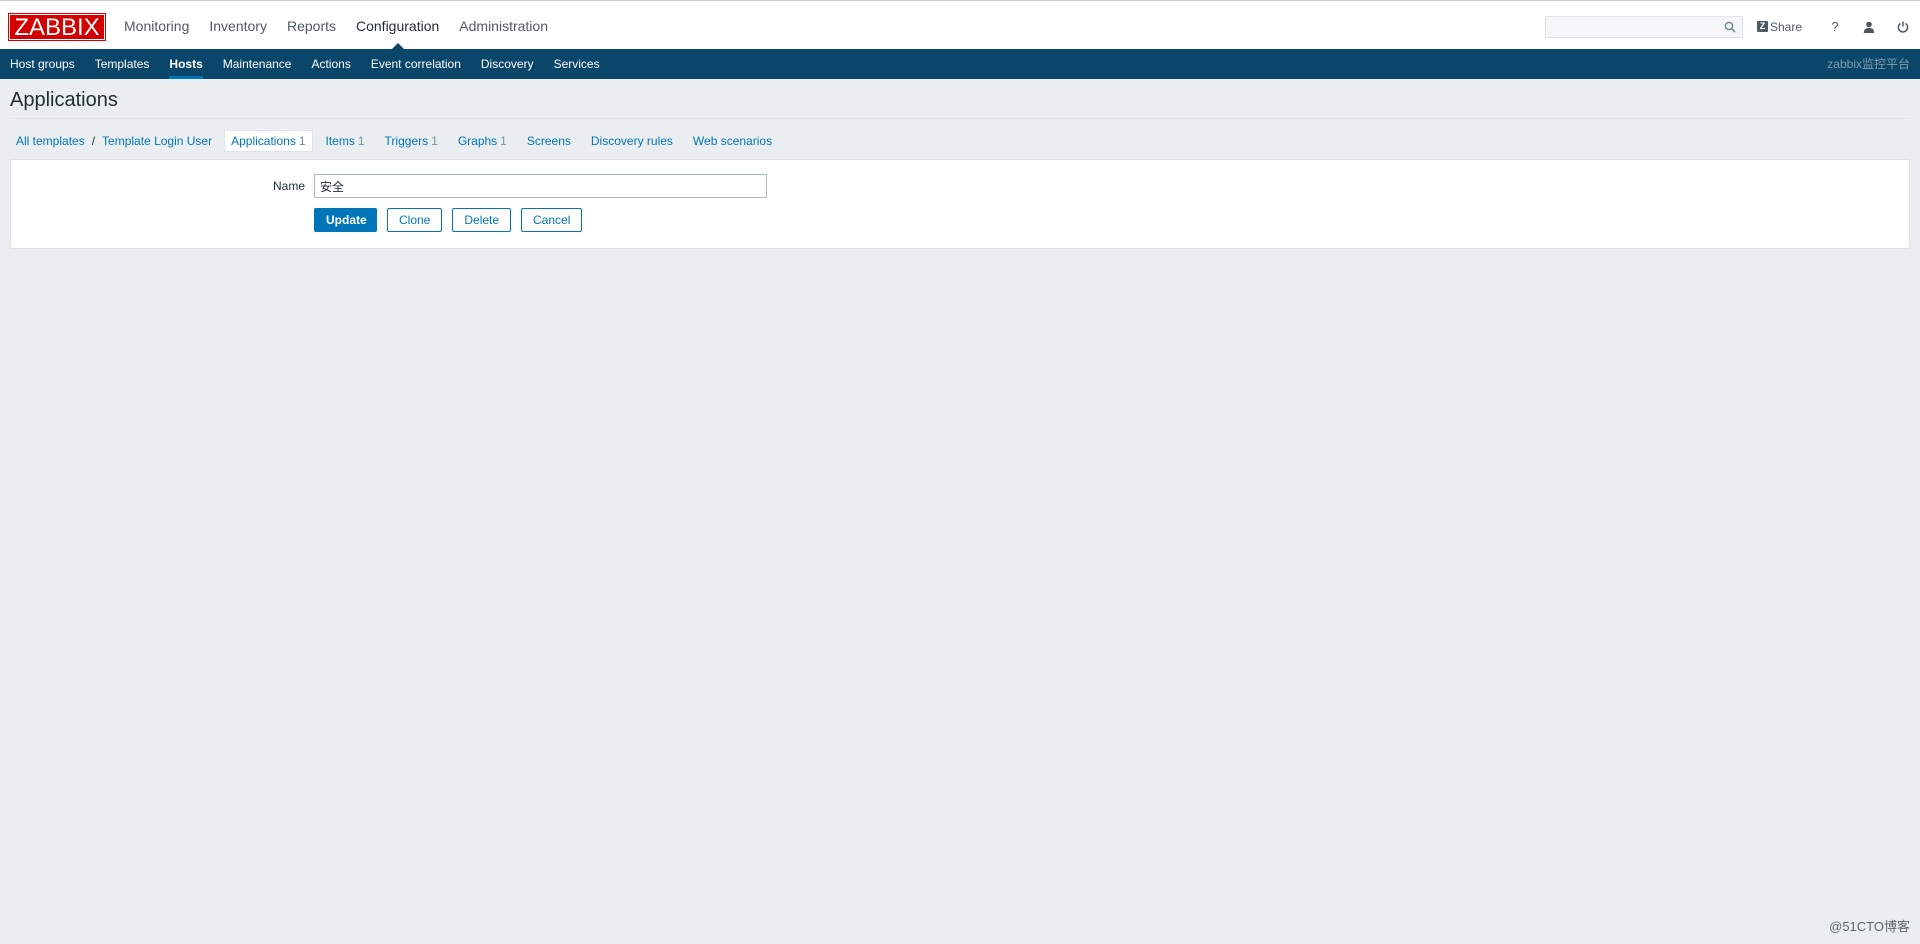 Image resolution: width=1920 pixels, height=944 pixels. I want to click on menu-administration: Administration, so click(503, 26).